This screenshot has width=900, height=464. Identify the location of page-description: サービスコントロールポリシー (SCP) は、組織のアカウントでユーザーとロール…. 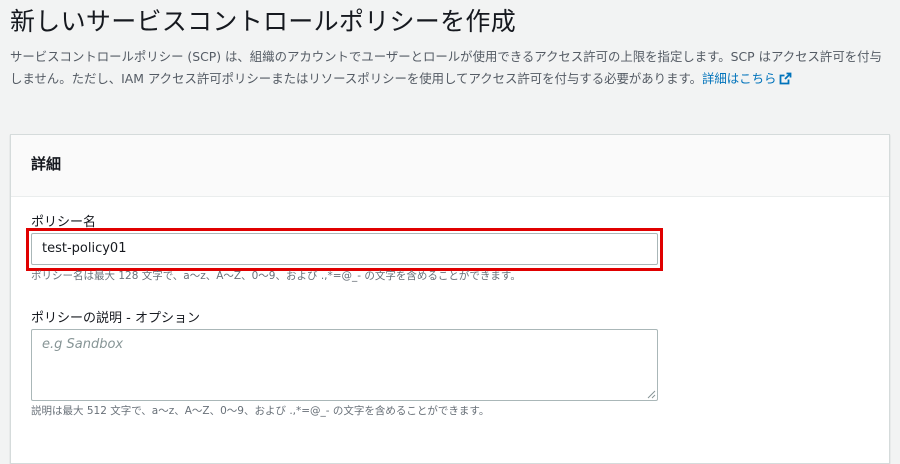
(450, 68).